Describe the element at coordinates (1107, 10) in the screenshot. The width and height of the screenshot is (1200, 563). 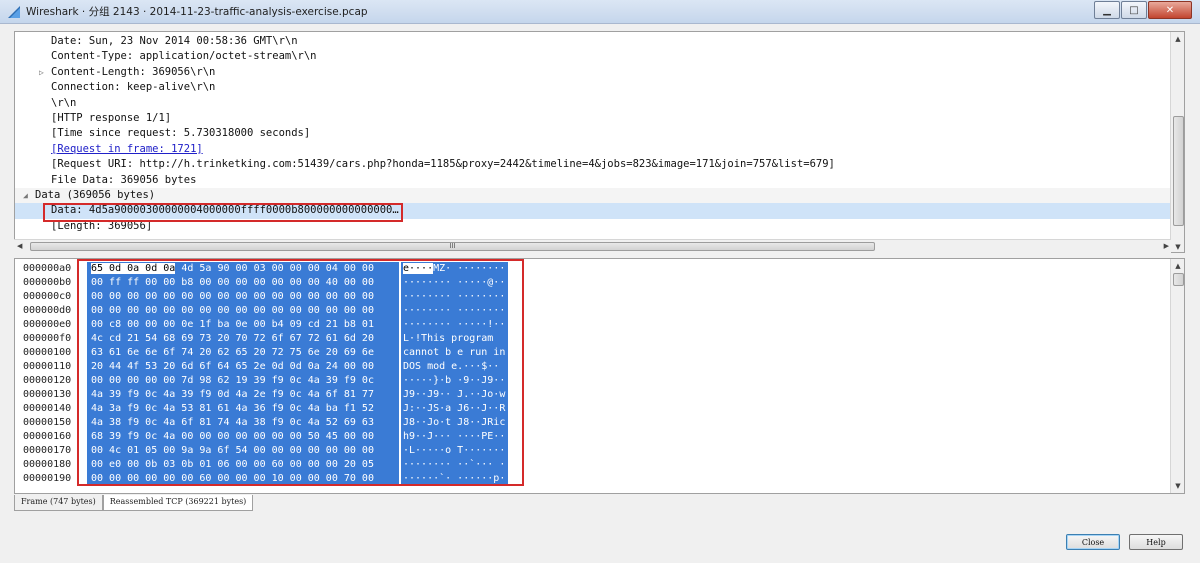
I see `minimize-button: ▁` at that location.